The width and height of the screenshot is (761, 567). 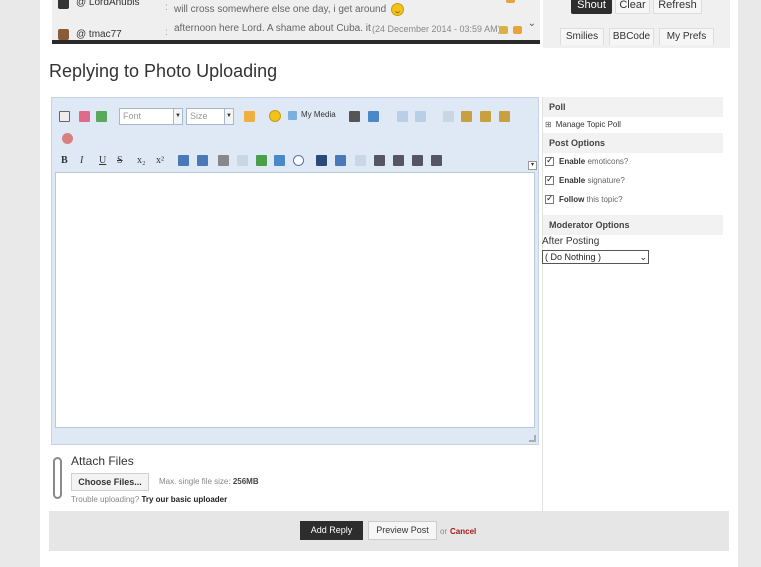 I want to click on bullet-list-icon, so click(x=183, y=160).